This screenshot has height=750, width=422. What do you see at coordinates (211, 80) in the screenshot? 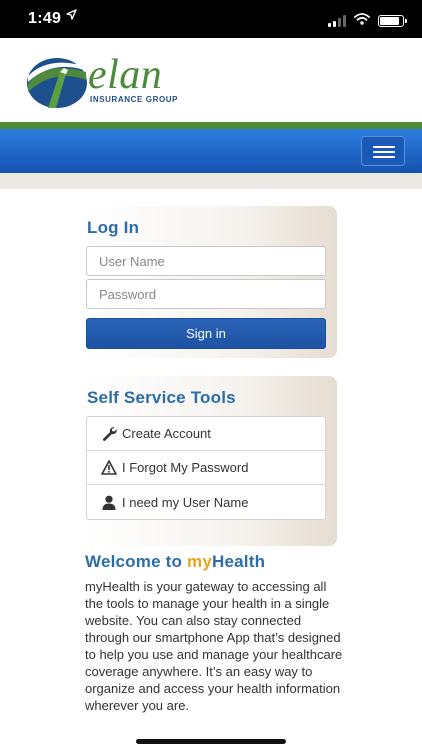
I see `logo-header: elan INSURANCE GROUP` at bounding box center [211, 80].